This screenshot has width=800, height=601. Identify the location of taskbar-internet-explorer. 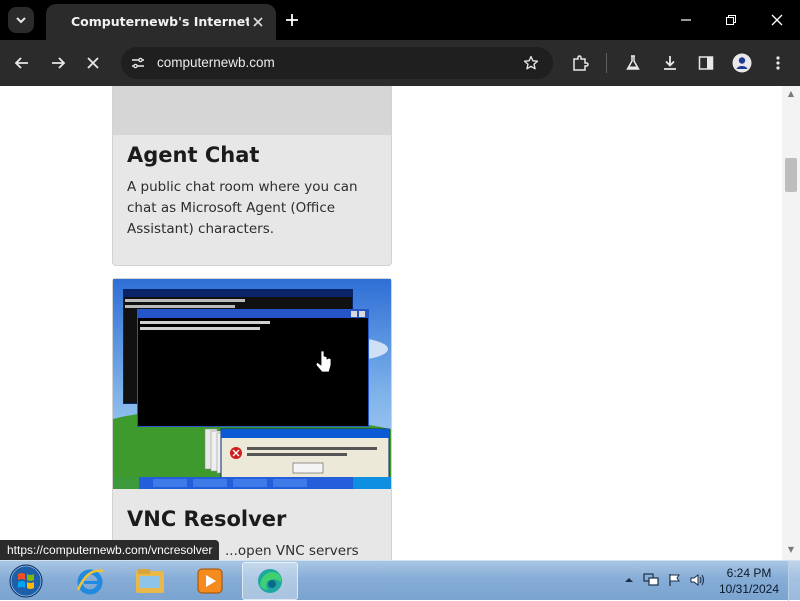
(90, 581).